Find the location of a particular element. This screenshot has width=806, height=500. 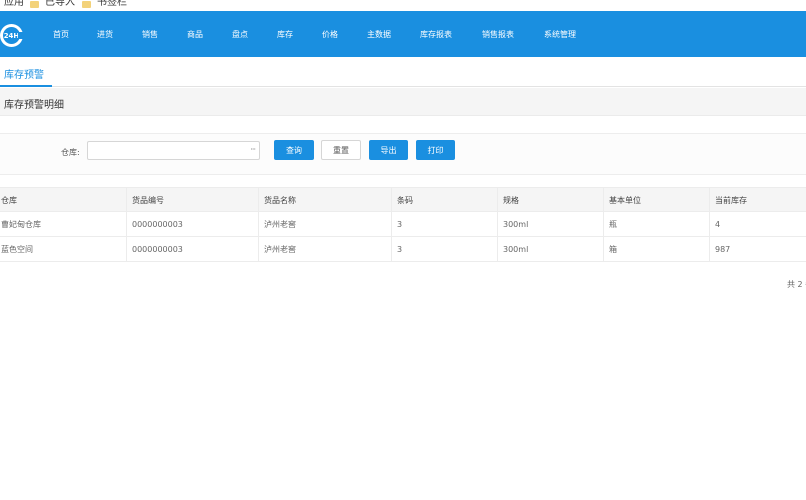

bookmark-imported-label: 已导入 is located at coordinates (60, 4).